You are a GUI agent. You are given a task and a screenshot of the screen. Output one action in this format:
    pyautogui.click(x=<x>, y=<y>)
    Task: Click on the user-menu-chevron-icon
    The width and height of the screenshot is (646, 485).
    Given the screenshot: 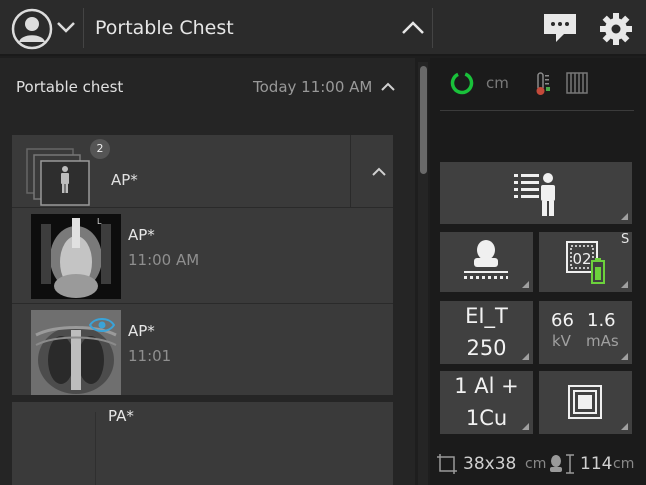 What is the action you would take?
    pyautogui.click(x=66, y=27)
    